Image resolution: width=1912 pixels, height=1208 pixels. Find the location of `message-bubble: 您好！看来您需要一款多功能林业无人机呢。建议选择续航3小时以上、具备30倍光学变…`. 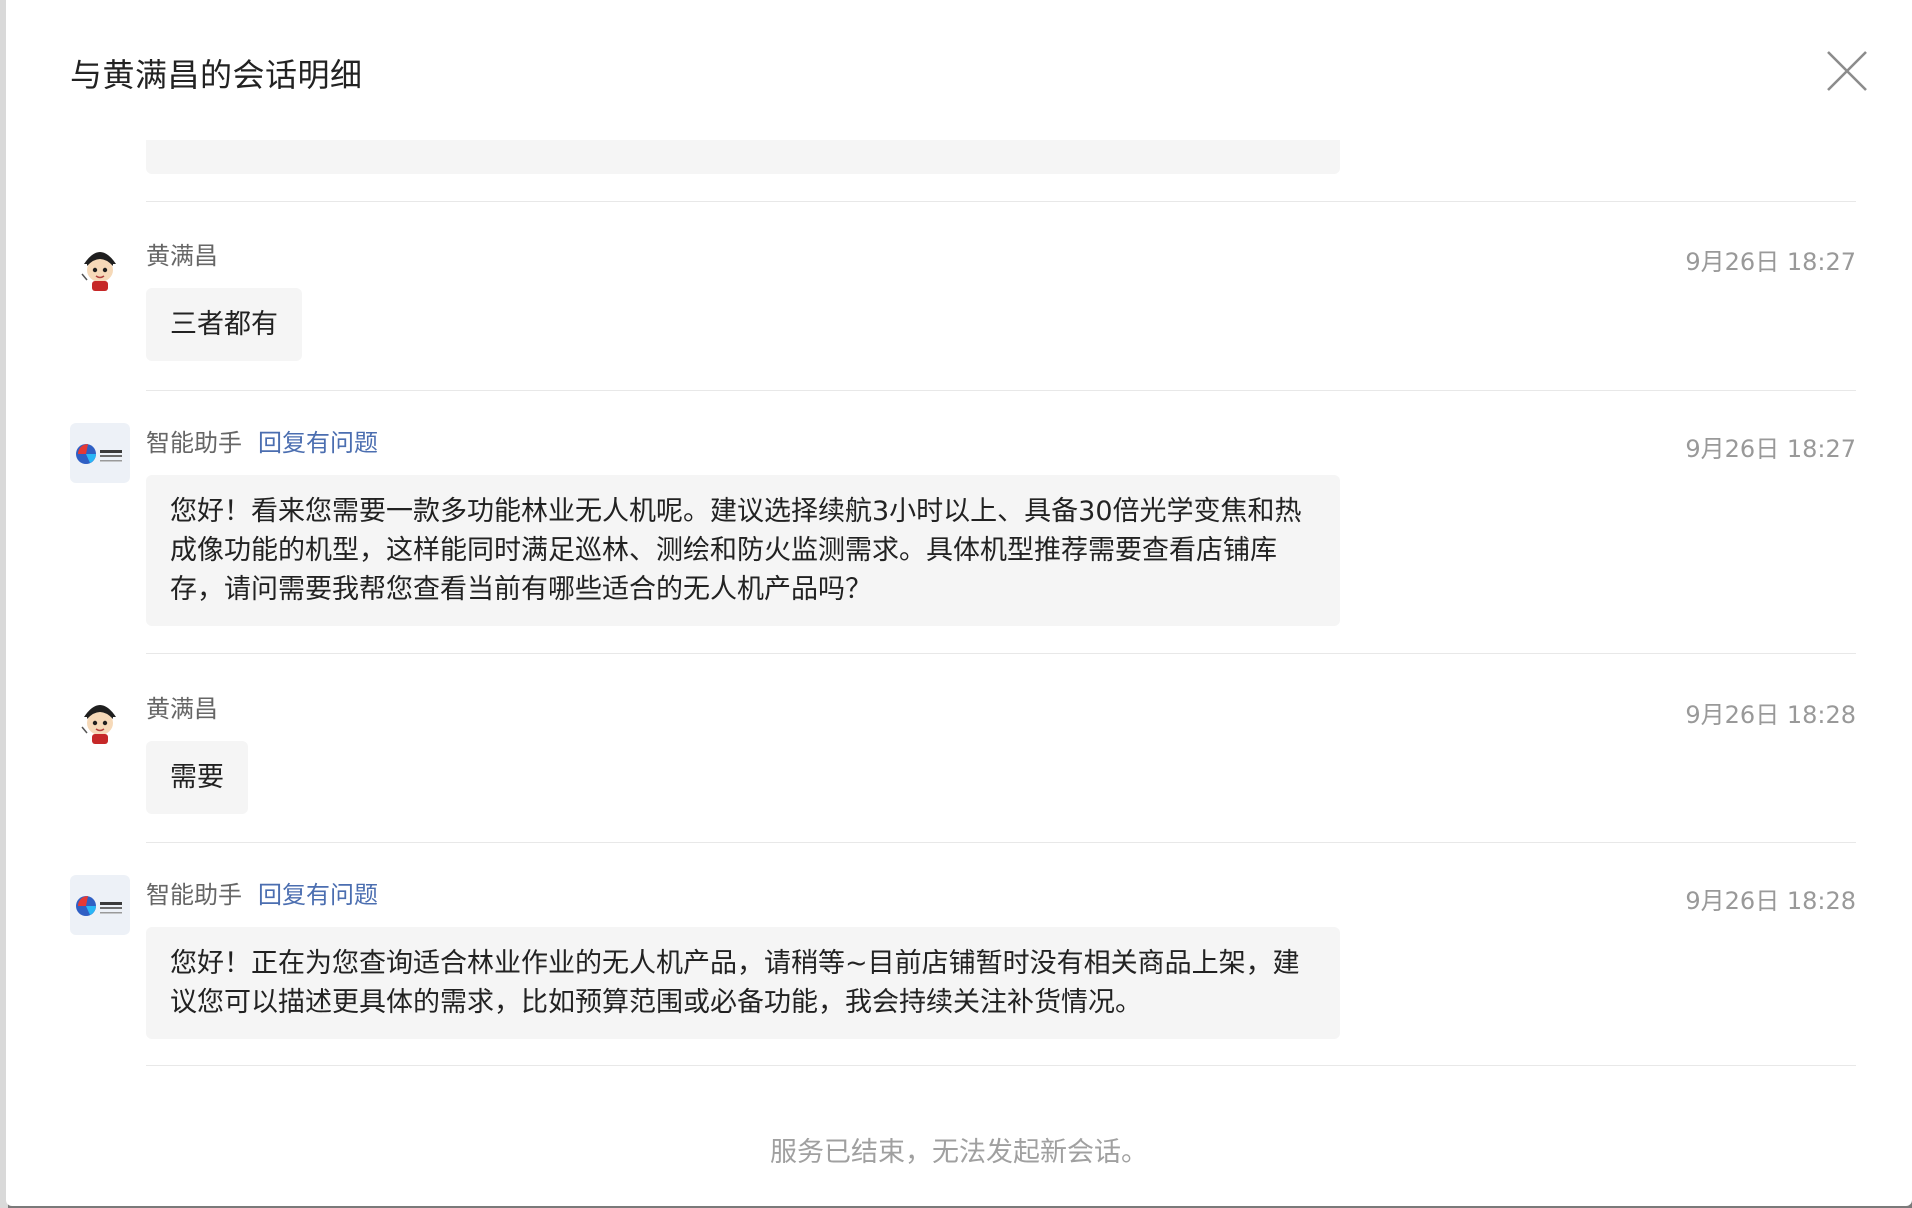

message-bubble: 您好！看来您需要一款多功能林业无人机呢。建议选择续航3小时以上、具备30倍光学变… is located at coordinates (743, 550).